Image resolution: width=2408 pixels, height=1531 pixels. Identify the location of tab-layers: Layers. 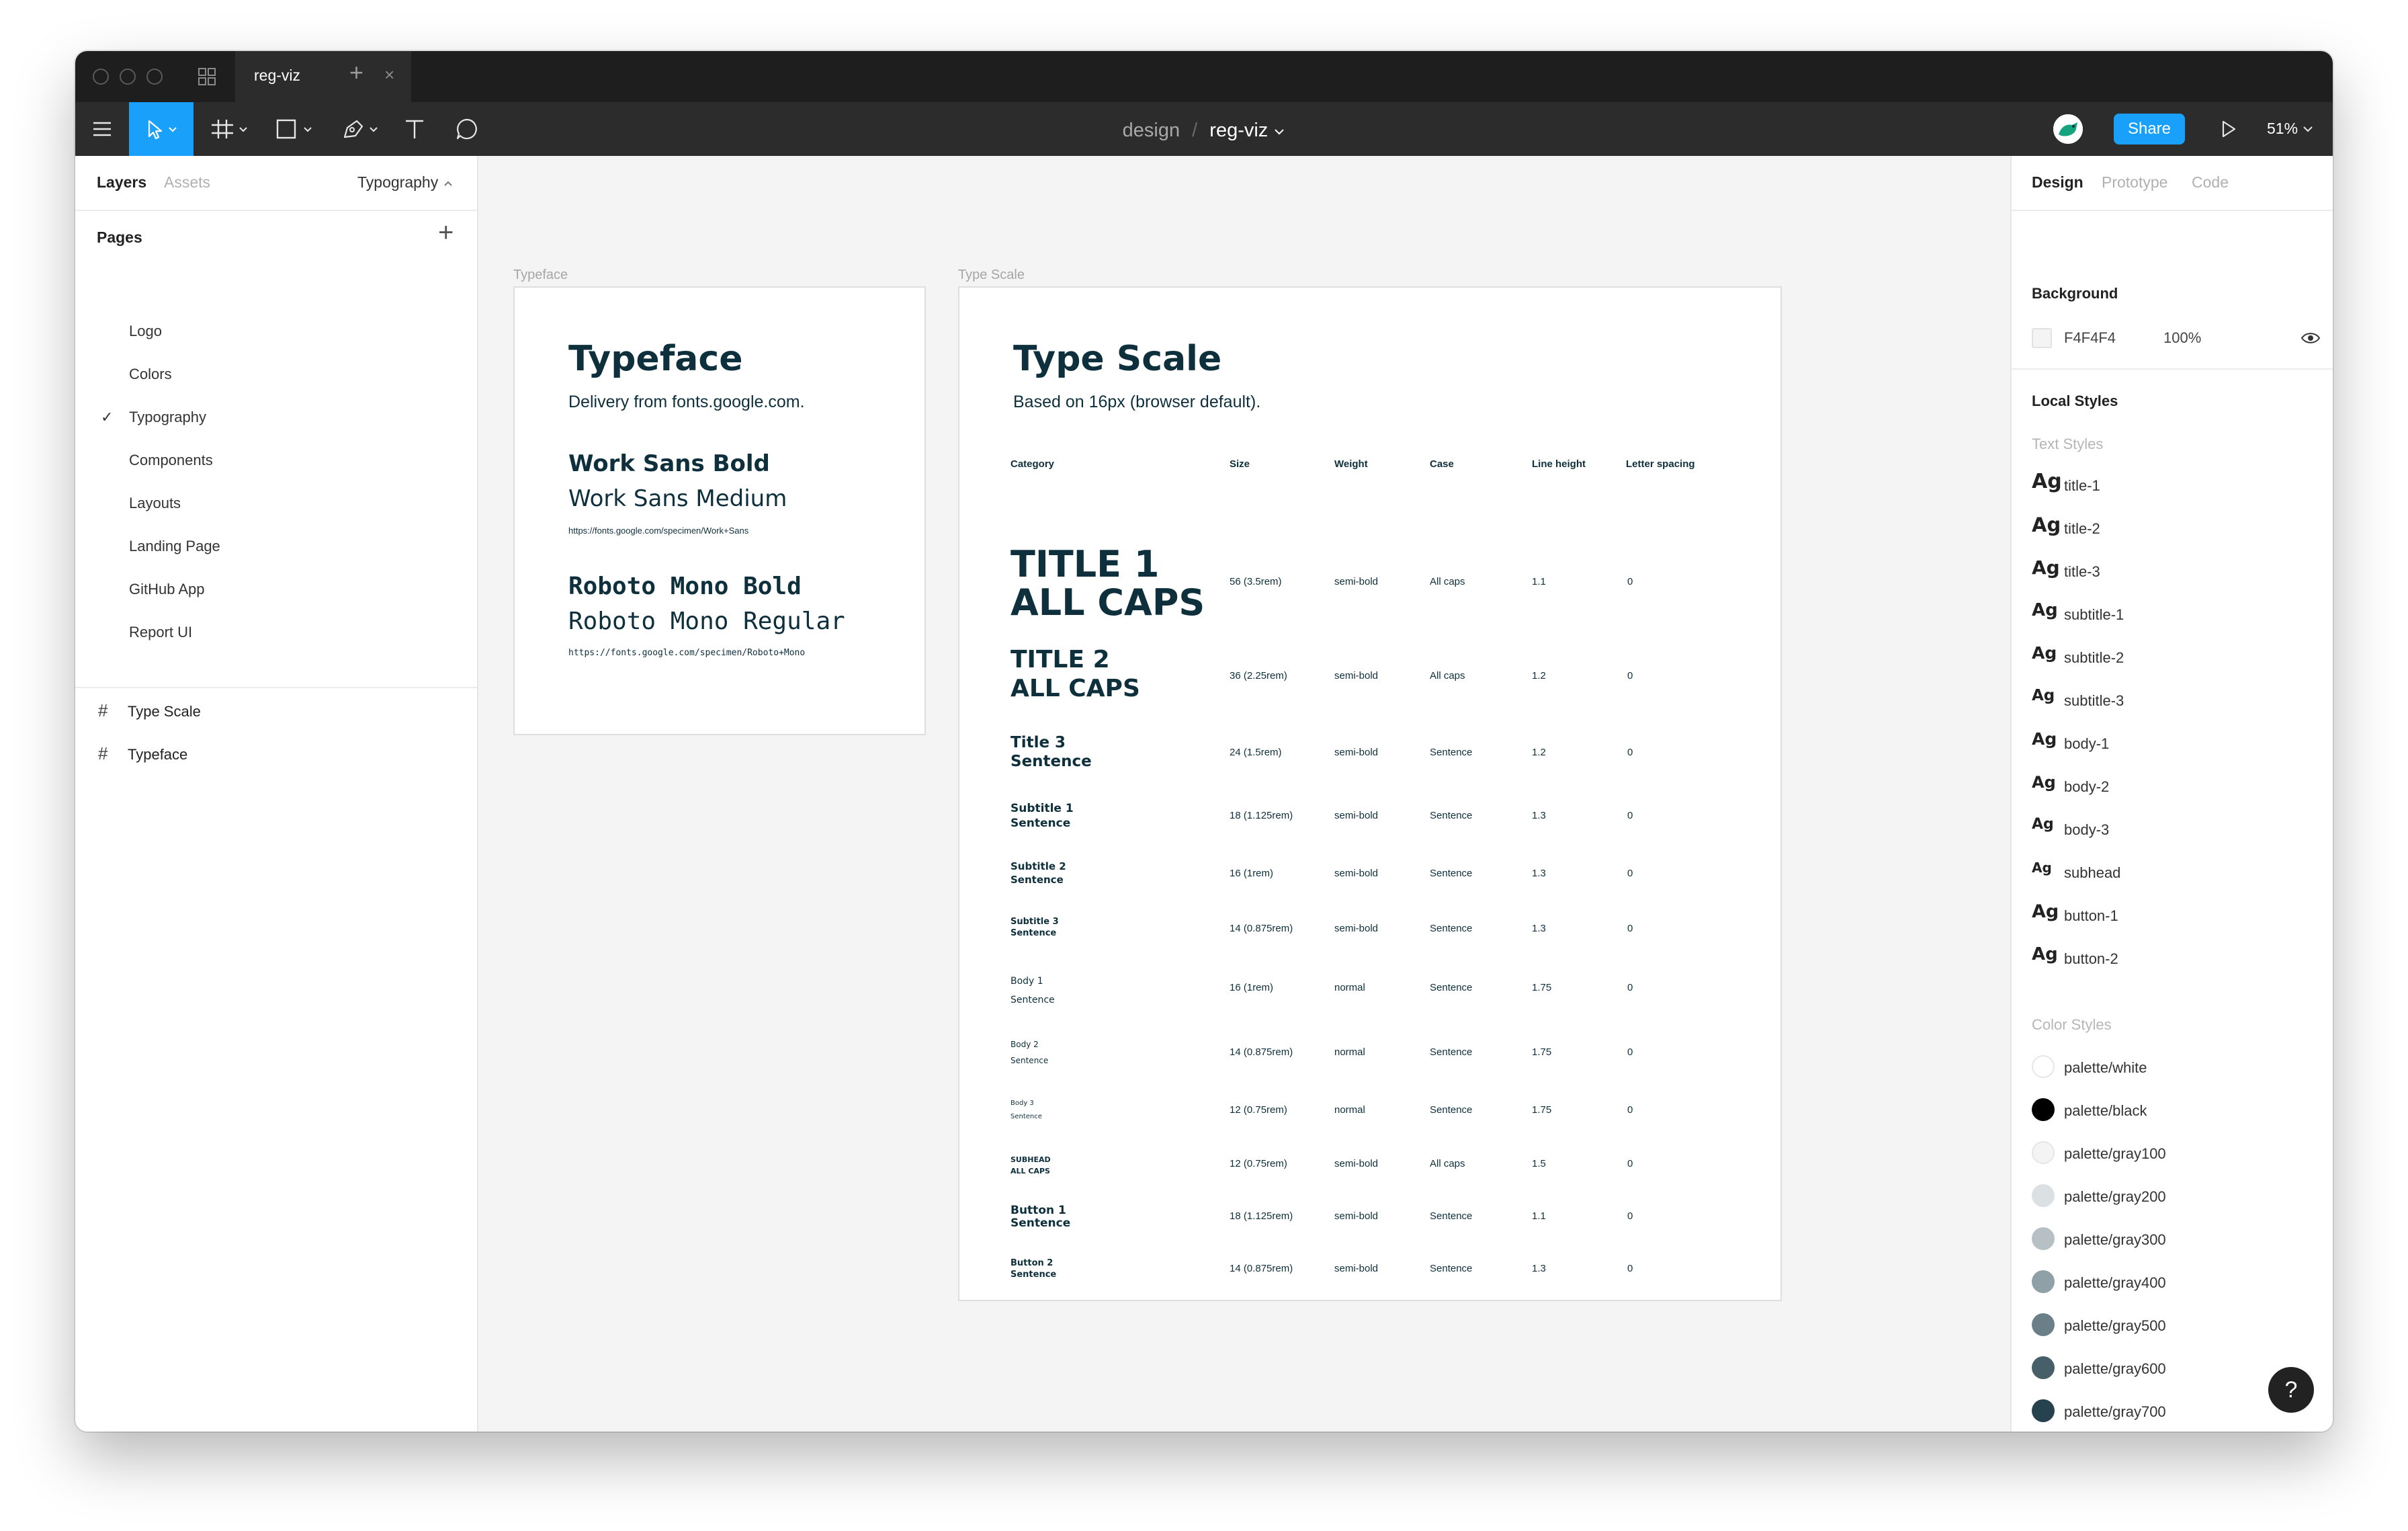
(121, 182).